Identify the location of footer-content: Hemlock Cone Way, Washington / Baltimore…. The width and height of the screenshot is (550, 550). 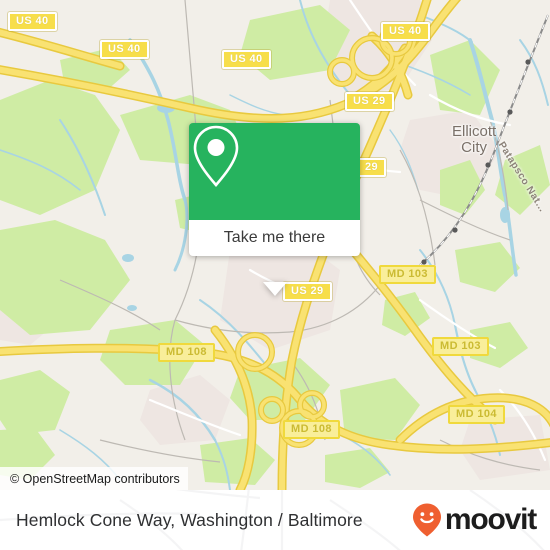
(275, 520).